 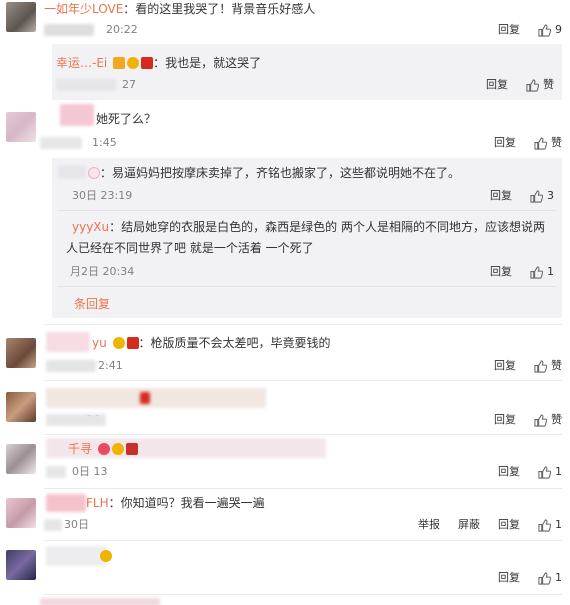 What do you see at coordinates (83, 9) in the screenshot?
I see `username: 一如年少LOVE` at bounding box center [83, 9].